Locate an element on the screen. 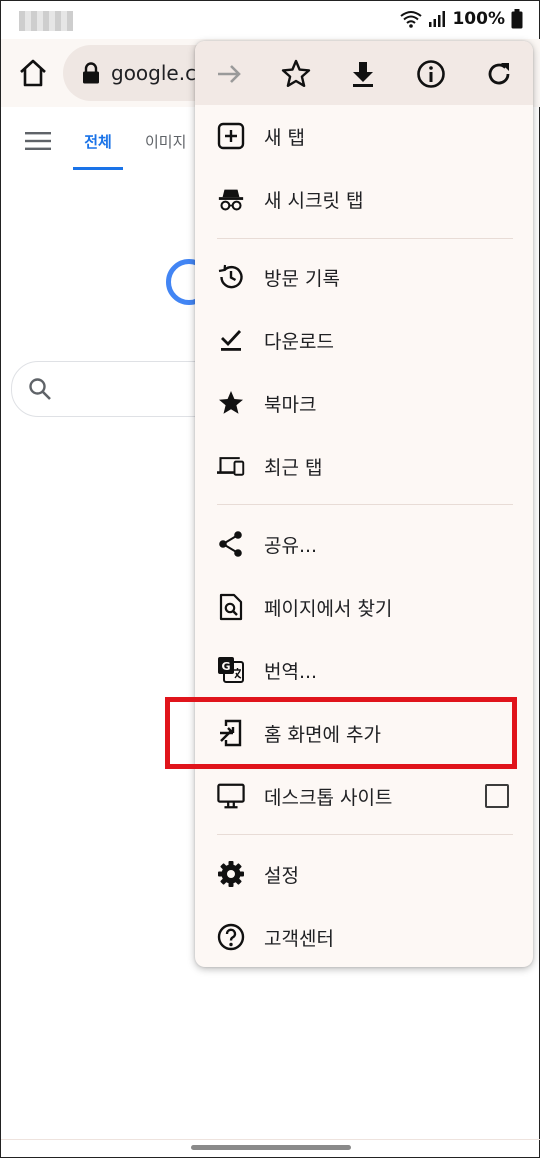 Image resolution: width=540 pixels, height=1158 pixels. signal-icon is located at coordinates (437, 19).